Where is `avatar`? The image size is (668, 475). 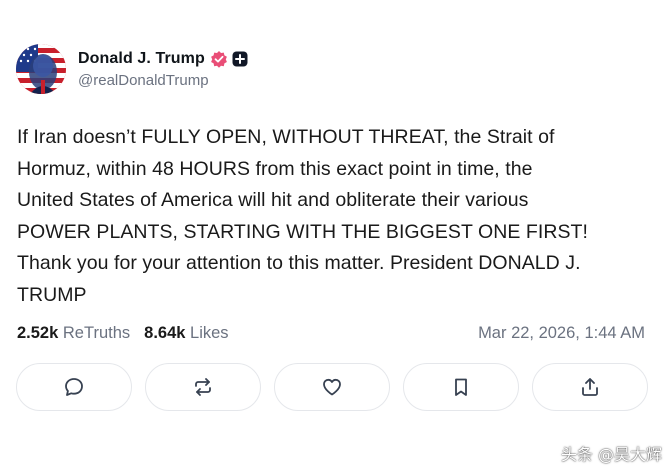 avatar is located at coordinates (41, 69).